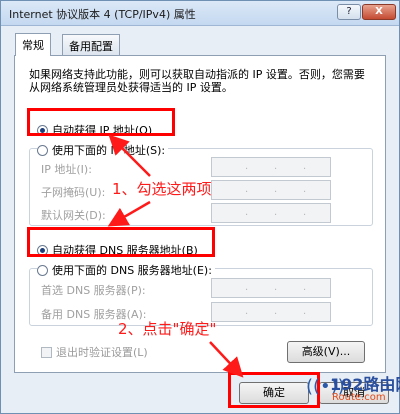 Image resolution: width=400 pixels, height=414 pixels. Describe the element at coordinates (359, 397) in the screenshot. I see `watermark-site: Route.com` at that location.